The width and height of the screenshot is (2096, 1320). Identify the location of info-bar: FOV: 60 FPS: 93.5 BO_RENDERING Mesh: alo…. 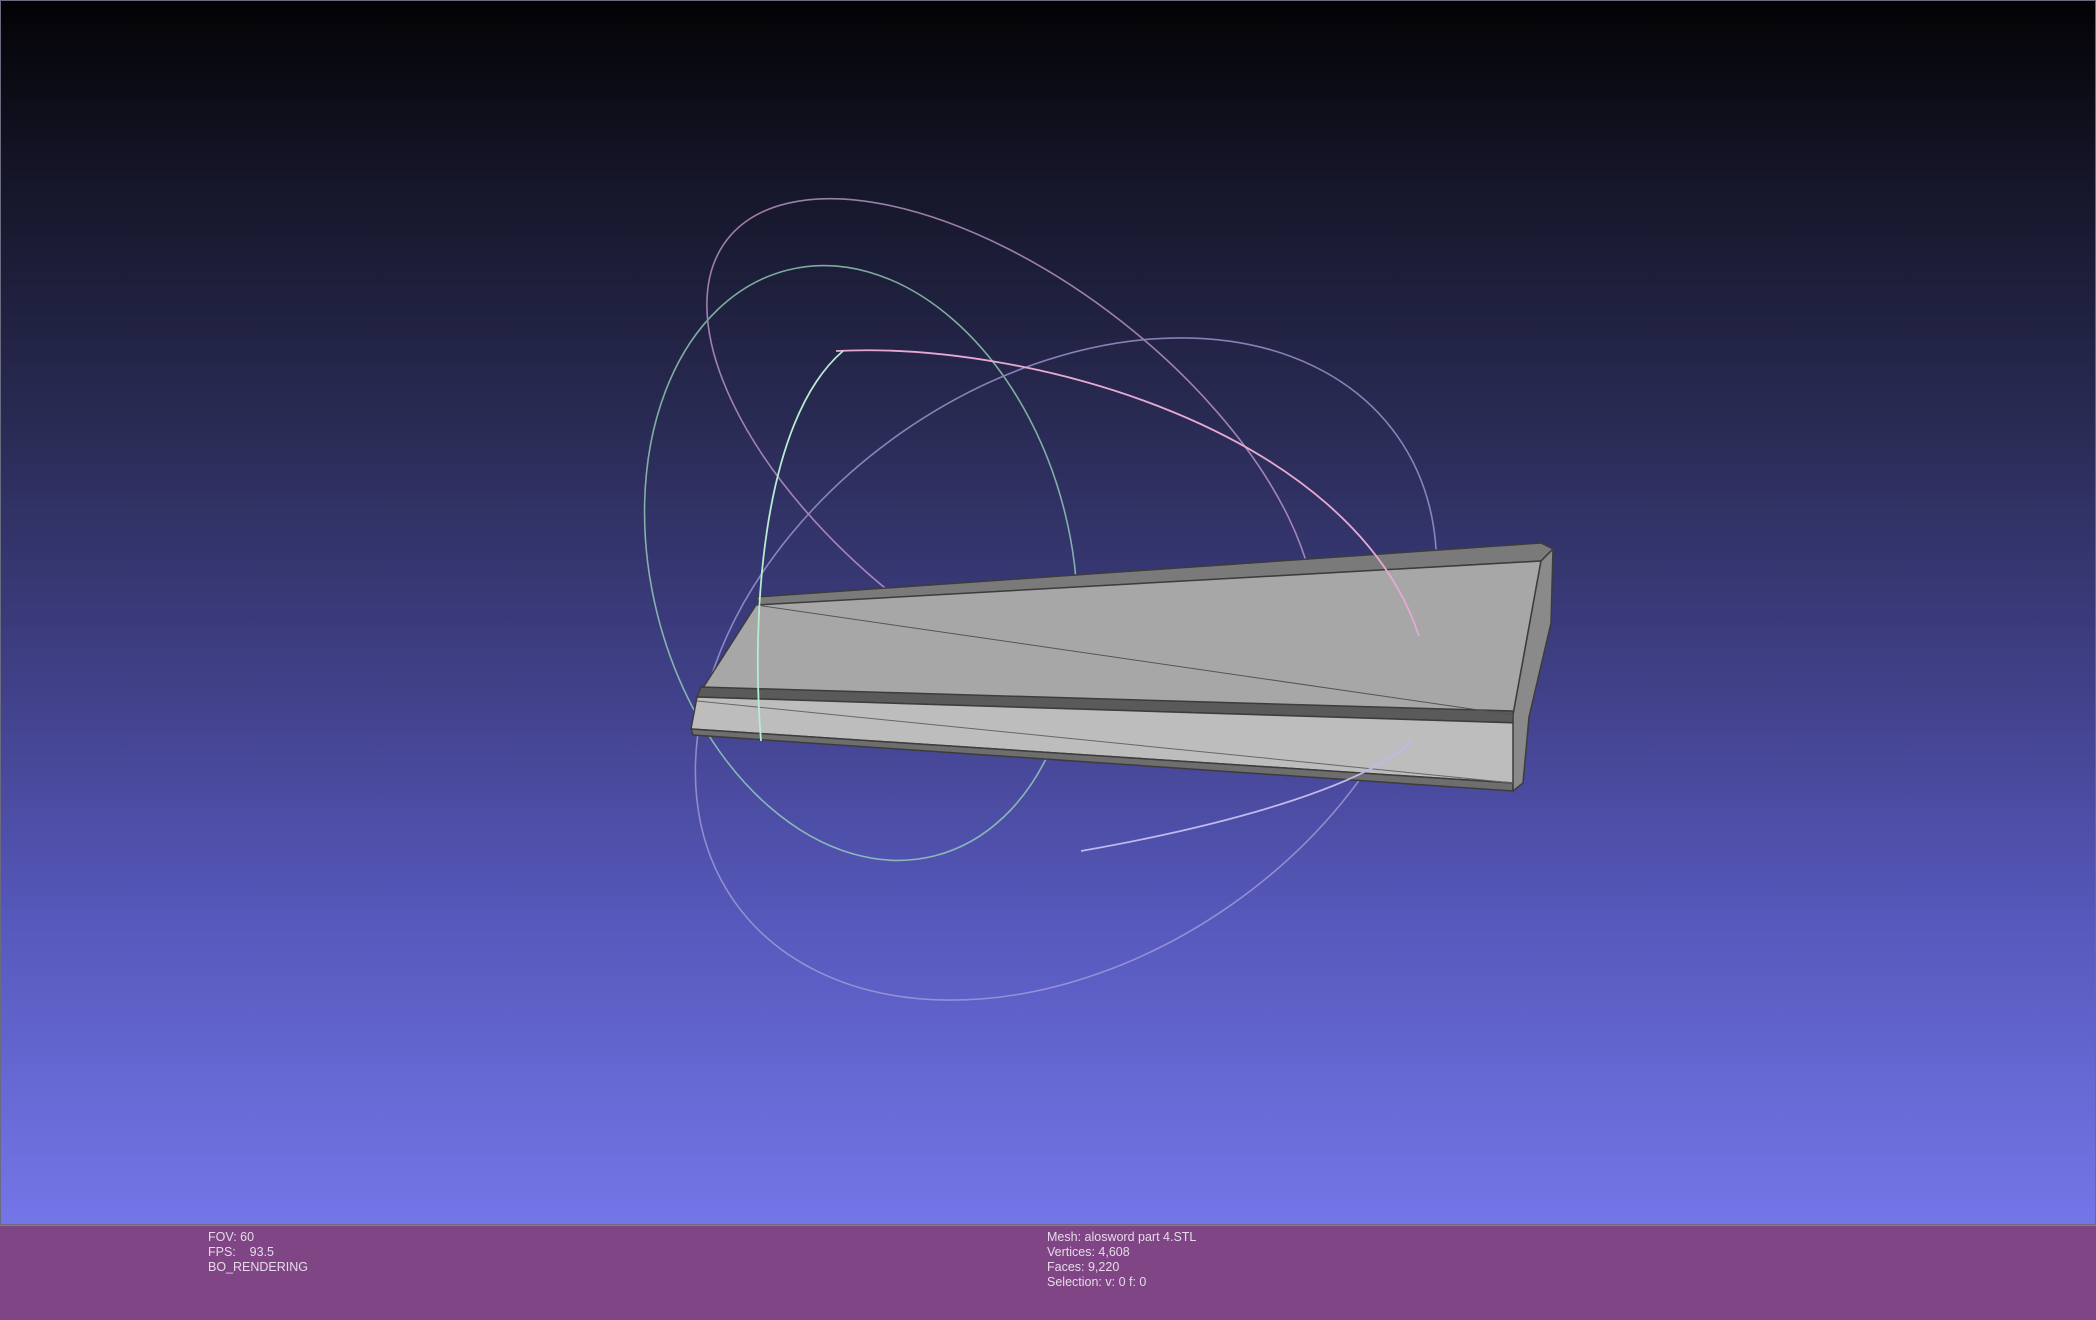
(1048, 1272).